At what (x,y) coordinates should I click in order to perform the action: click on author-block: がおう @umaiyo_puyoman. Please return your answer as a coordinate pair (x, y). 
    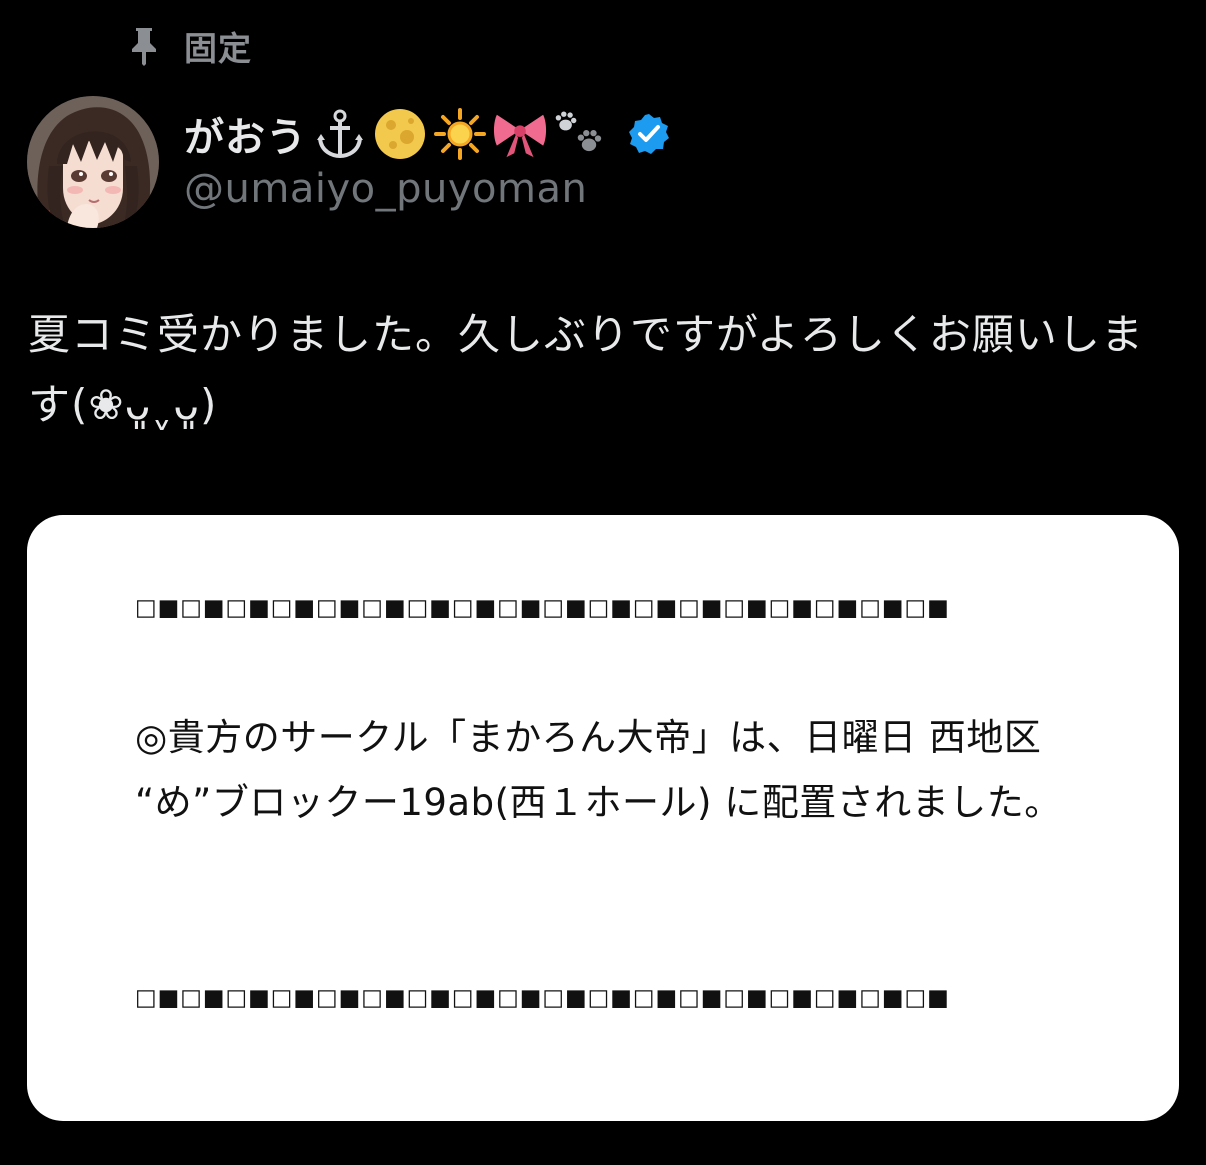
    Looking at the image, I should click on (427, 158).